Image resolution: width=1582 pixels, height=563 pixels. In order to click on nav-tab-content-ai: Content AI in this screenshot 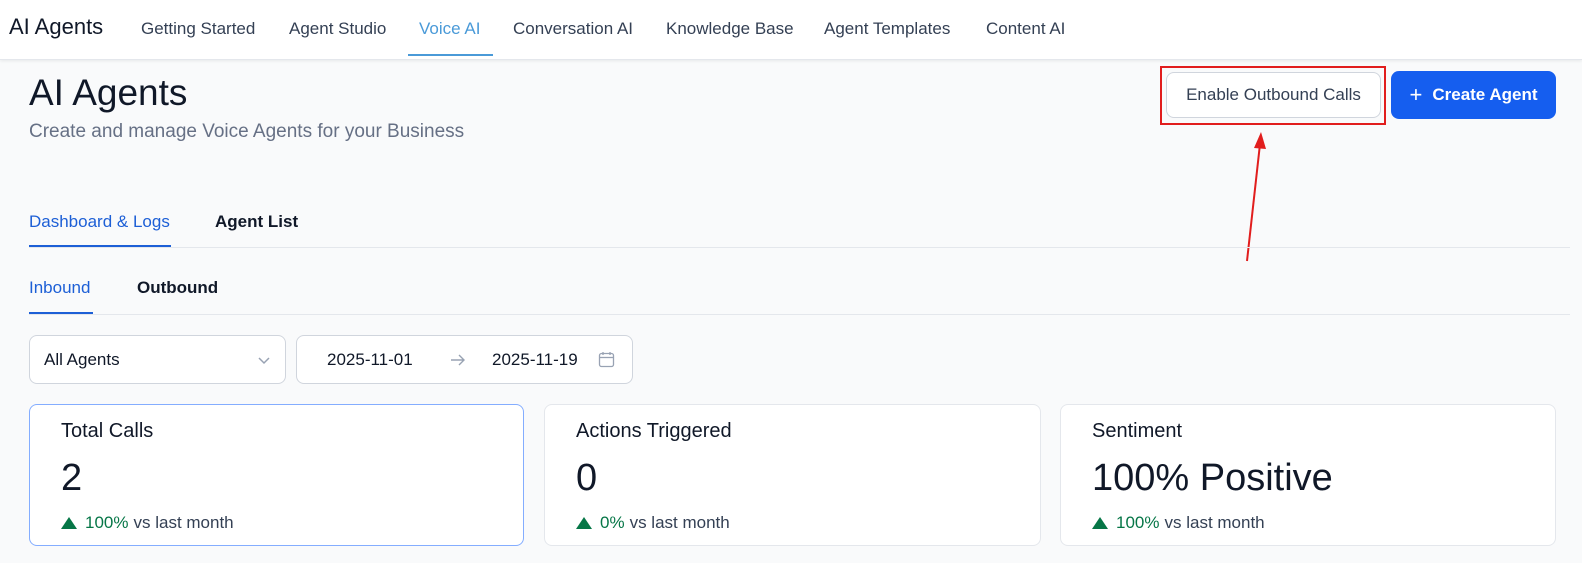, I will do `click(1025, 29)`.